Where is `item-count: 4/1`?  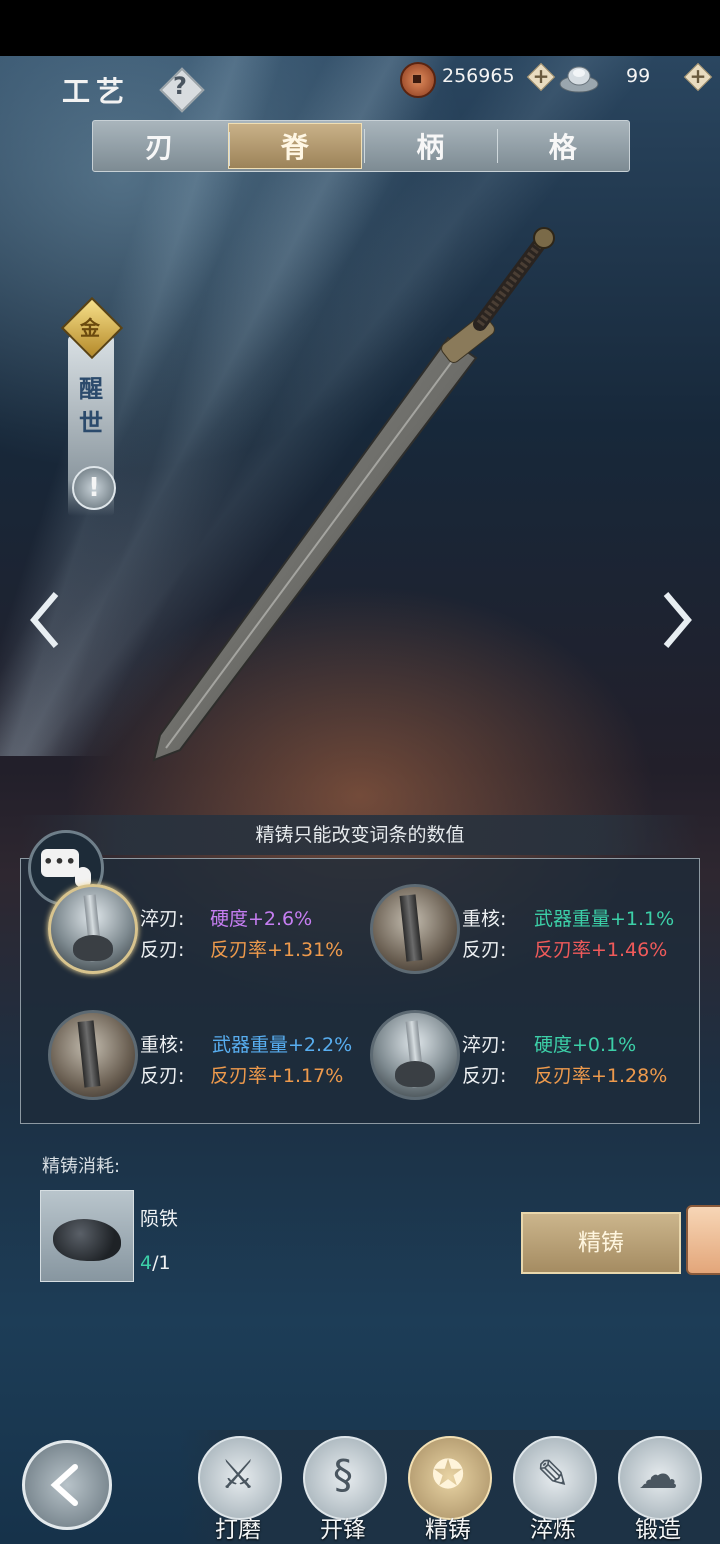 item-count: 4/1 is located at coordinates (155, 1263).